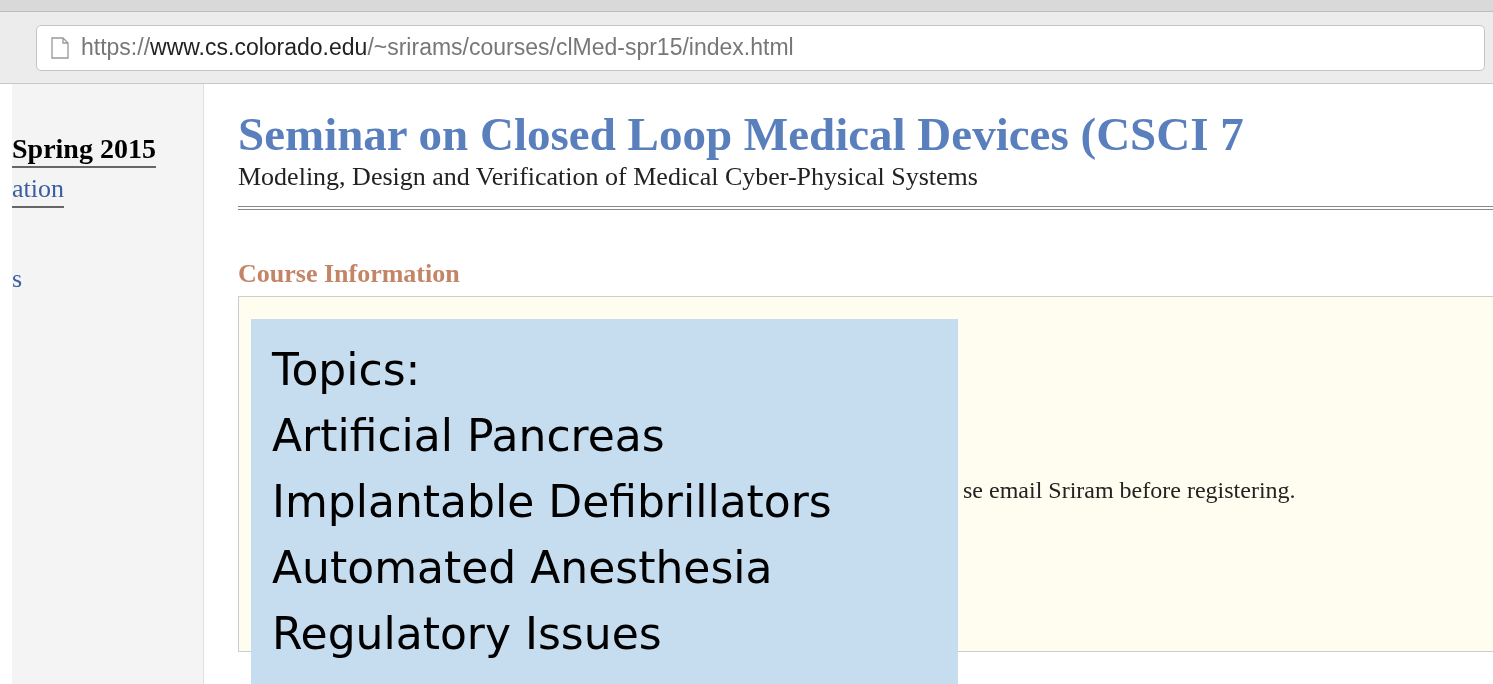 This screenshot has width=1493, height=684. I want to click on sidebar-link: ation, so click(38, 190).